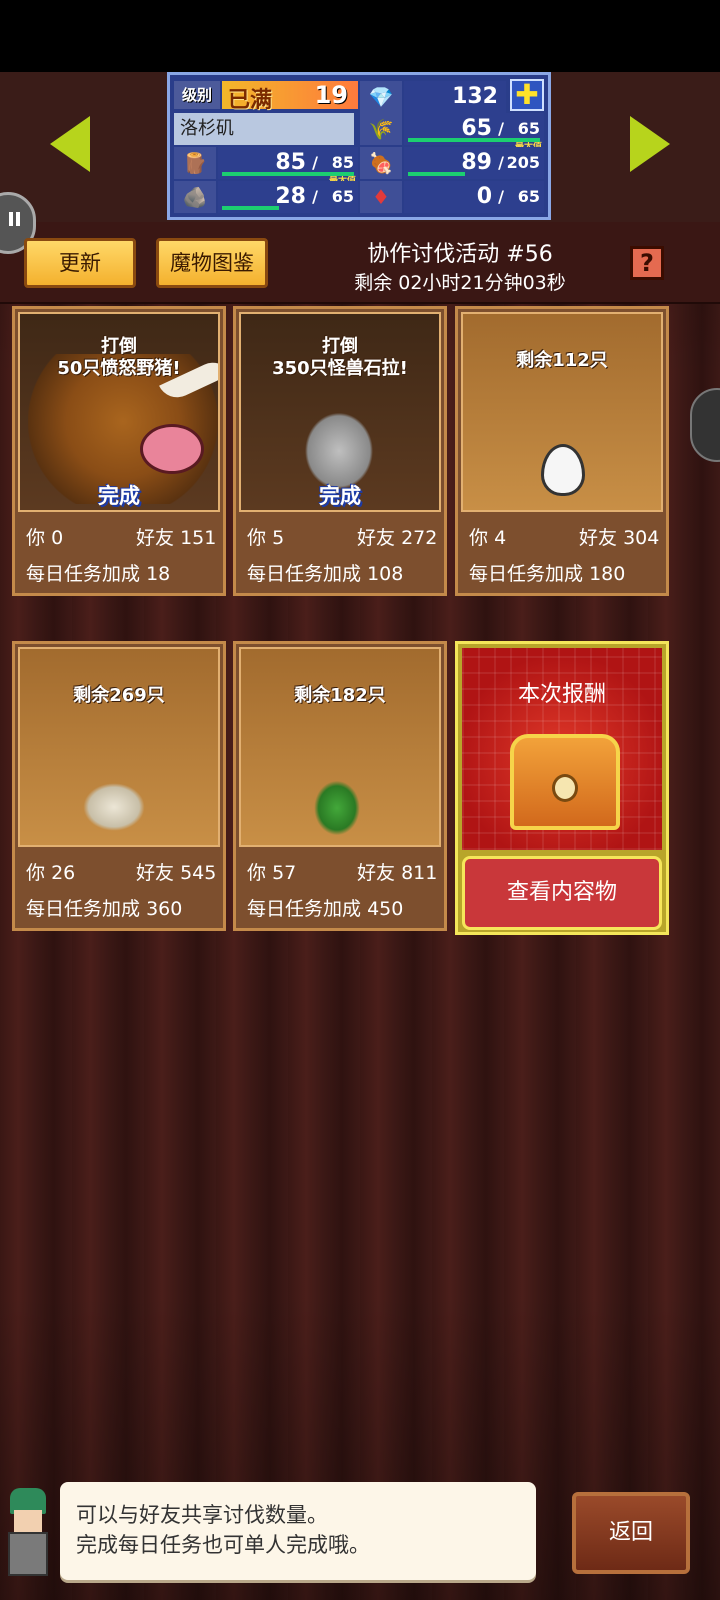  Describe the element at coordinates (476, 162) in the screenshot. I see `food-current: 89` at that location.